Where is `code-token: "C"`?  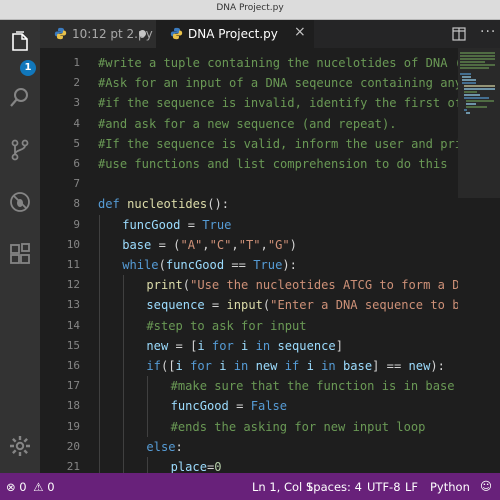 code-token: "C" is located at coordinates (220, 244).